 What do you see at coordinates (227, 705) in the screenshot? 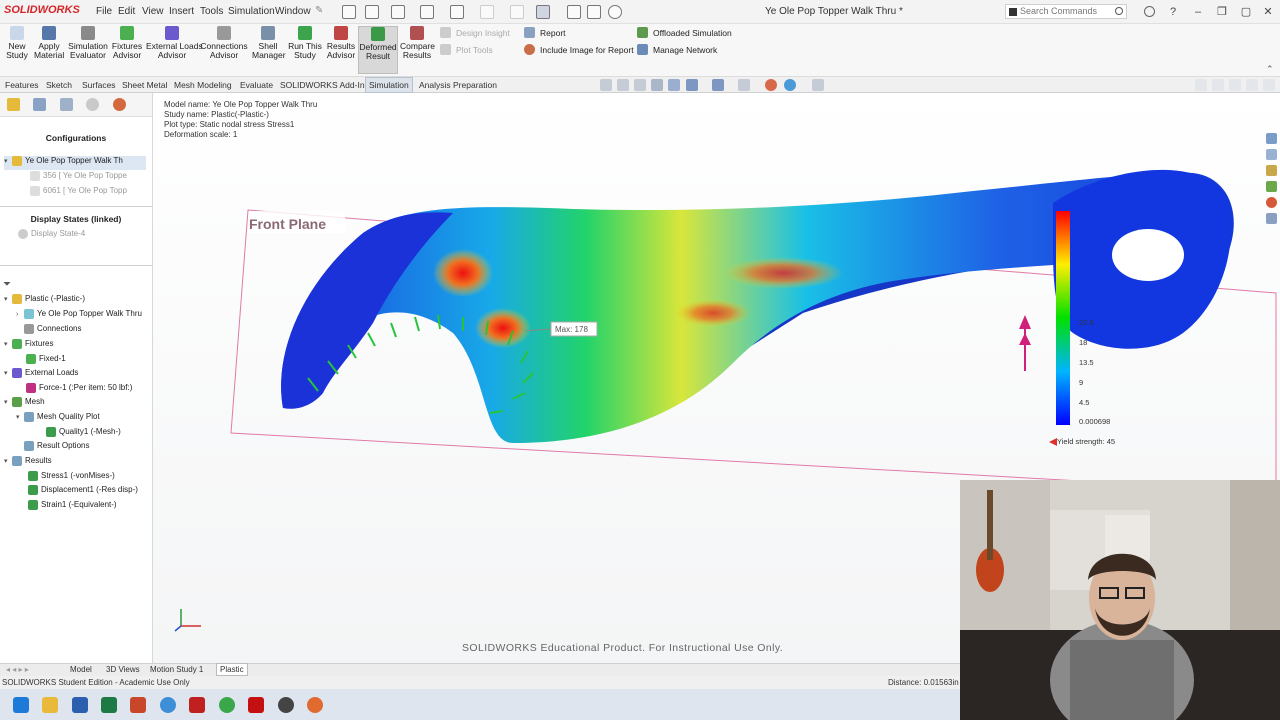
I see `app-icon` at bounding box center [227, 705].